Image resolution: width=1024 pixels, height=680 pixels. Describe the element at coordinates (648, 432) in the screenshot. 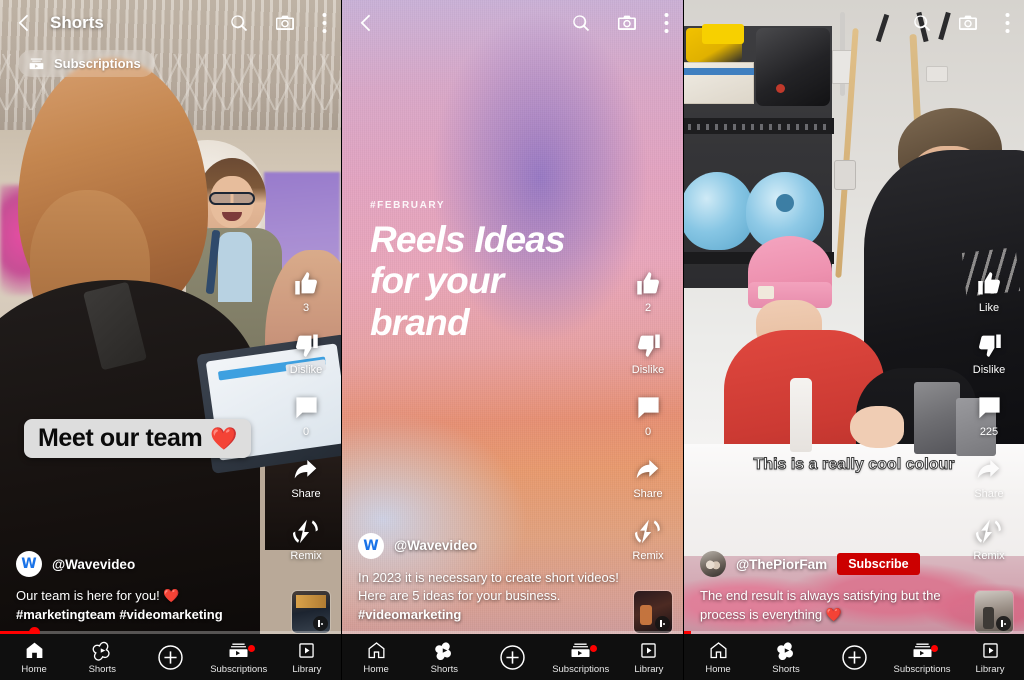

I see `comment-count: 0` at that location.